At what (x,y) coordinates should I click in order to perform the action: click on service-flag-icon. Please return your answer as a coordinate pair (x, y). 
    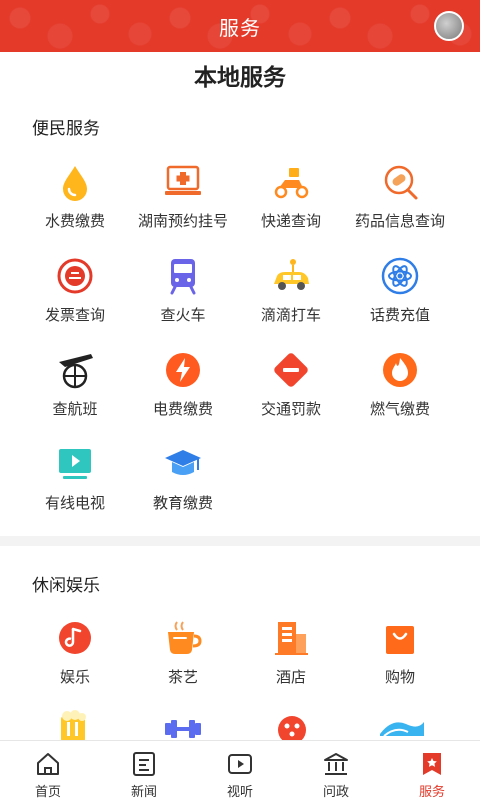
    Looking at the image, I should click on (432, 764).